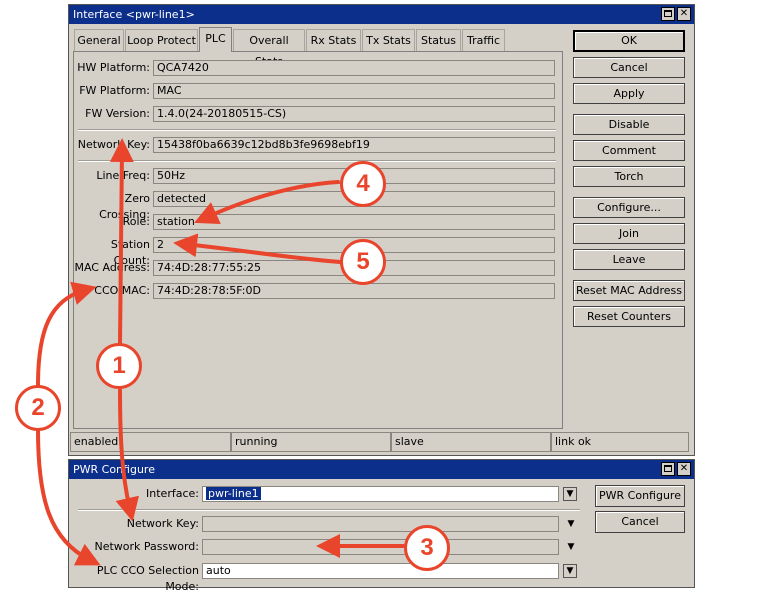 The height and width of the screenshot is (595, 768). What do you see at coordinates (363, 184) in the screenshot?
I see `annotation-4: 4` at bounding box center [363, 184].